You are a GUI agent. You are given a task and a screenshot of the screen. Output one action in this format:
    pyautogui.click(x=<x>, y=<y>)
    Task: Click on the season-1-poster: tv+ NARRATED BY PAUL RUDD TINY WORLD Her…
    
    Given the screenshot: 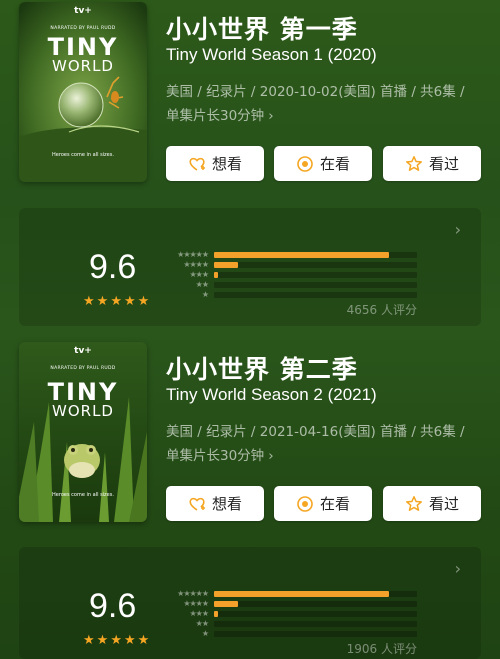 What is the action you would take?
    pyautogui.click(x=83, y=92)
    